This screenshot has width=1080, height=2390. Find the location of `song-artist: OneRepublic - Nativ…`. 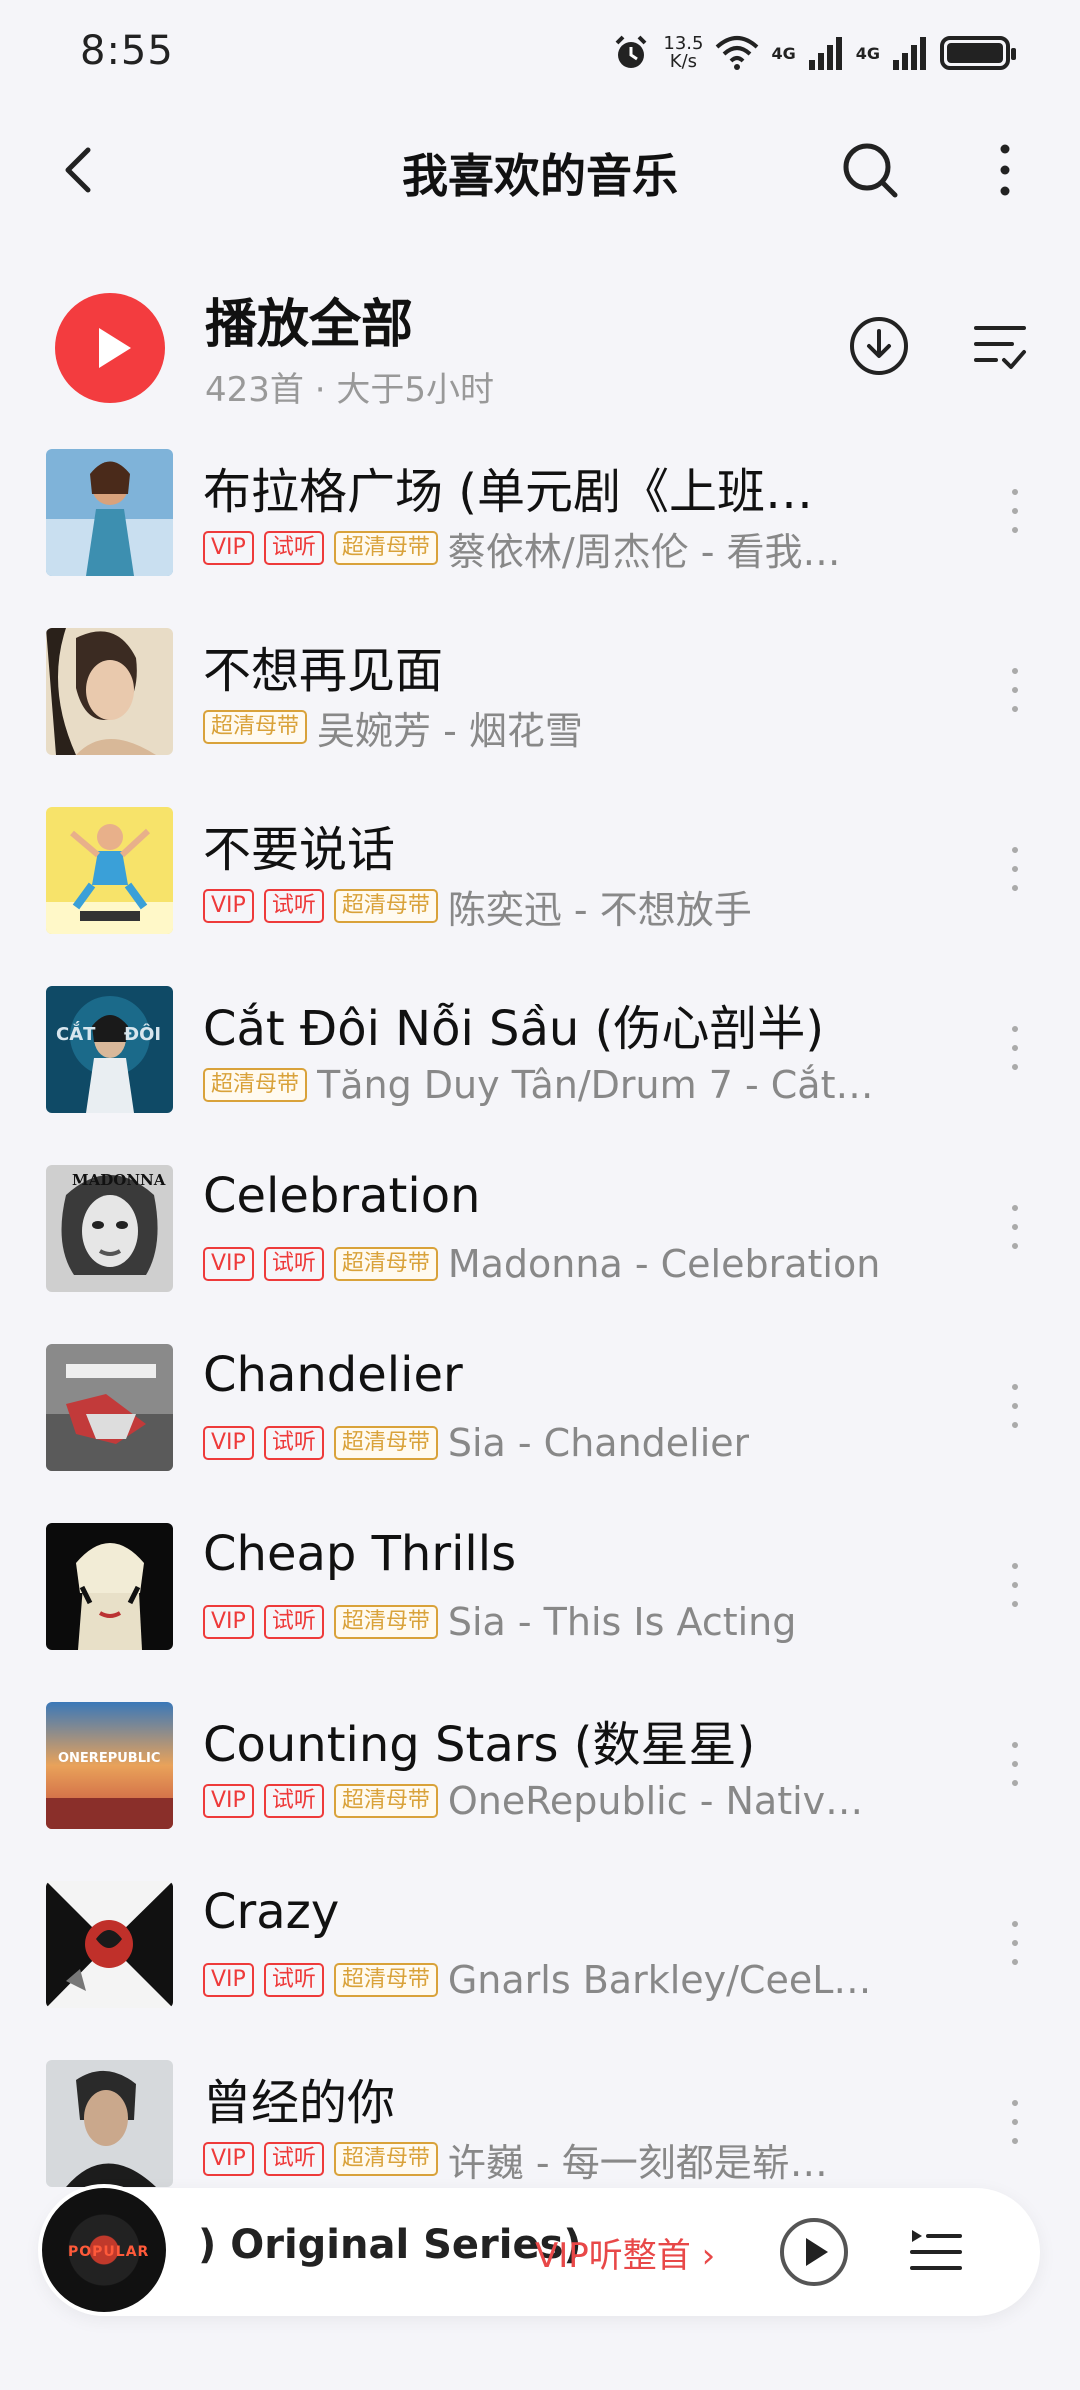

song-artist: OneRepublic - Nativ… is located at coordinates (655, 1801).